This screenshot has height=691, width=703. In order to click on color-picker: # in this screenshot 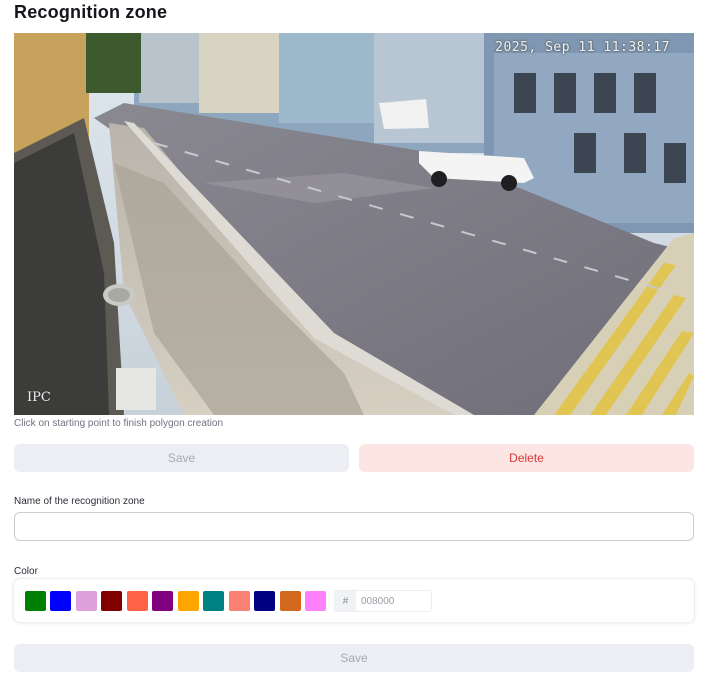, I will do `click(354, 600)`.